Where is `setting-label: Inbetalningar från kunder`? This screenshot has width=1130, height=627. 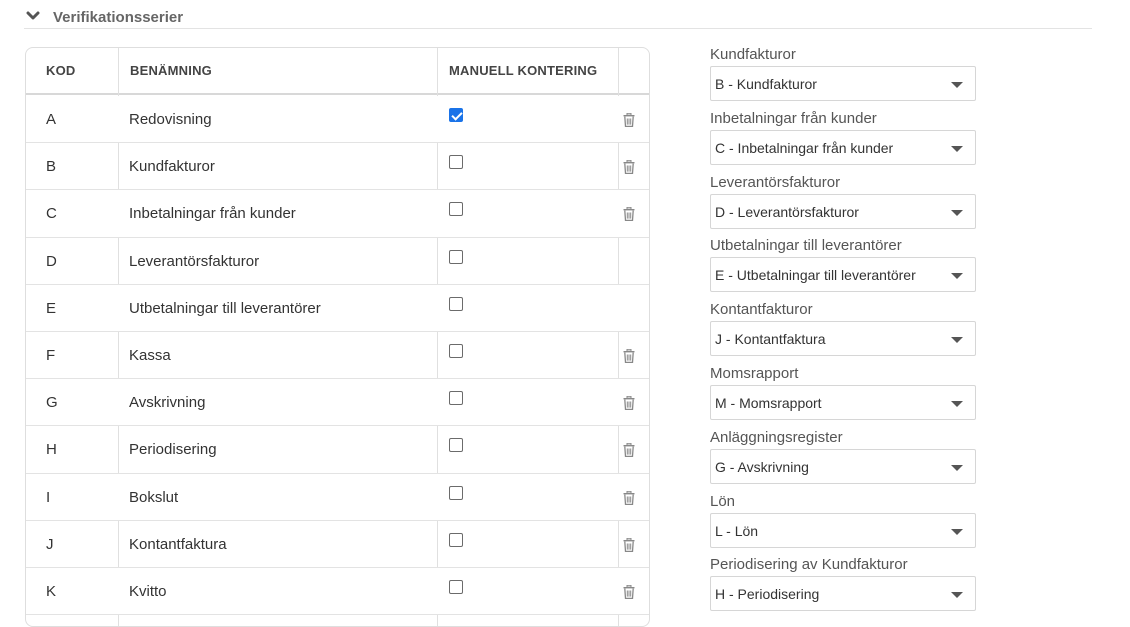
setting-label: Inbetalningar från kunder is located at coordinates (793, 118).